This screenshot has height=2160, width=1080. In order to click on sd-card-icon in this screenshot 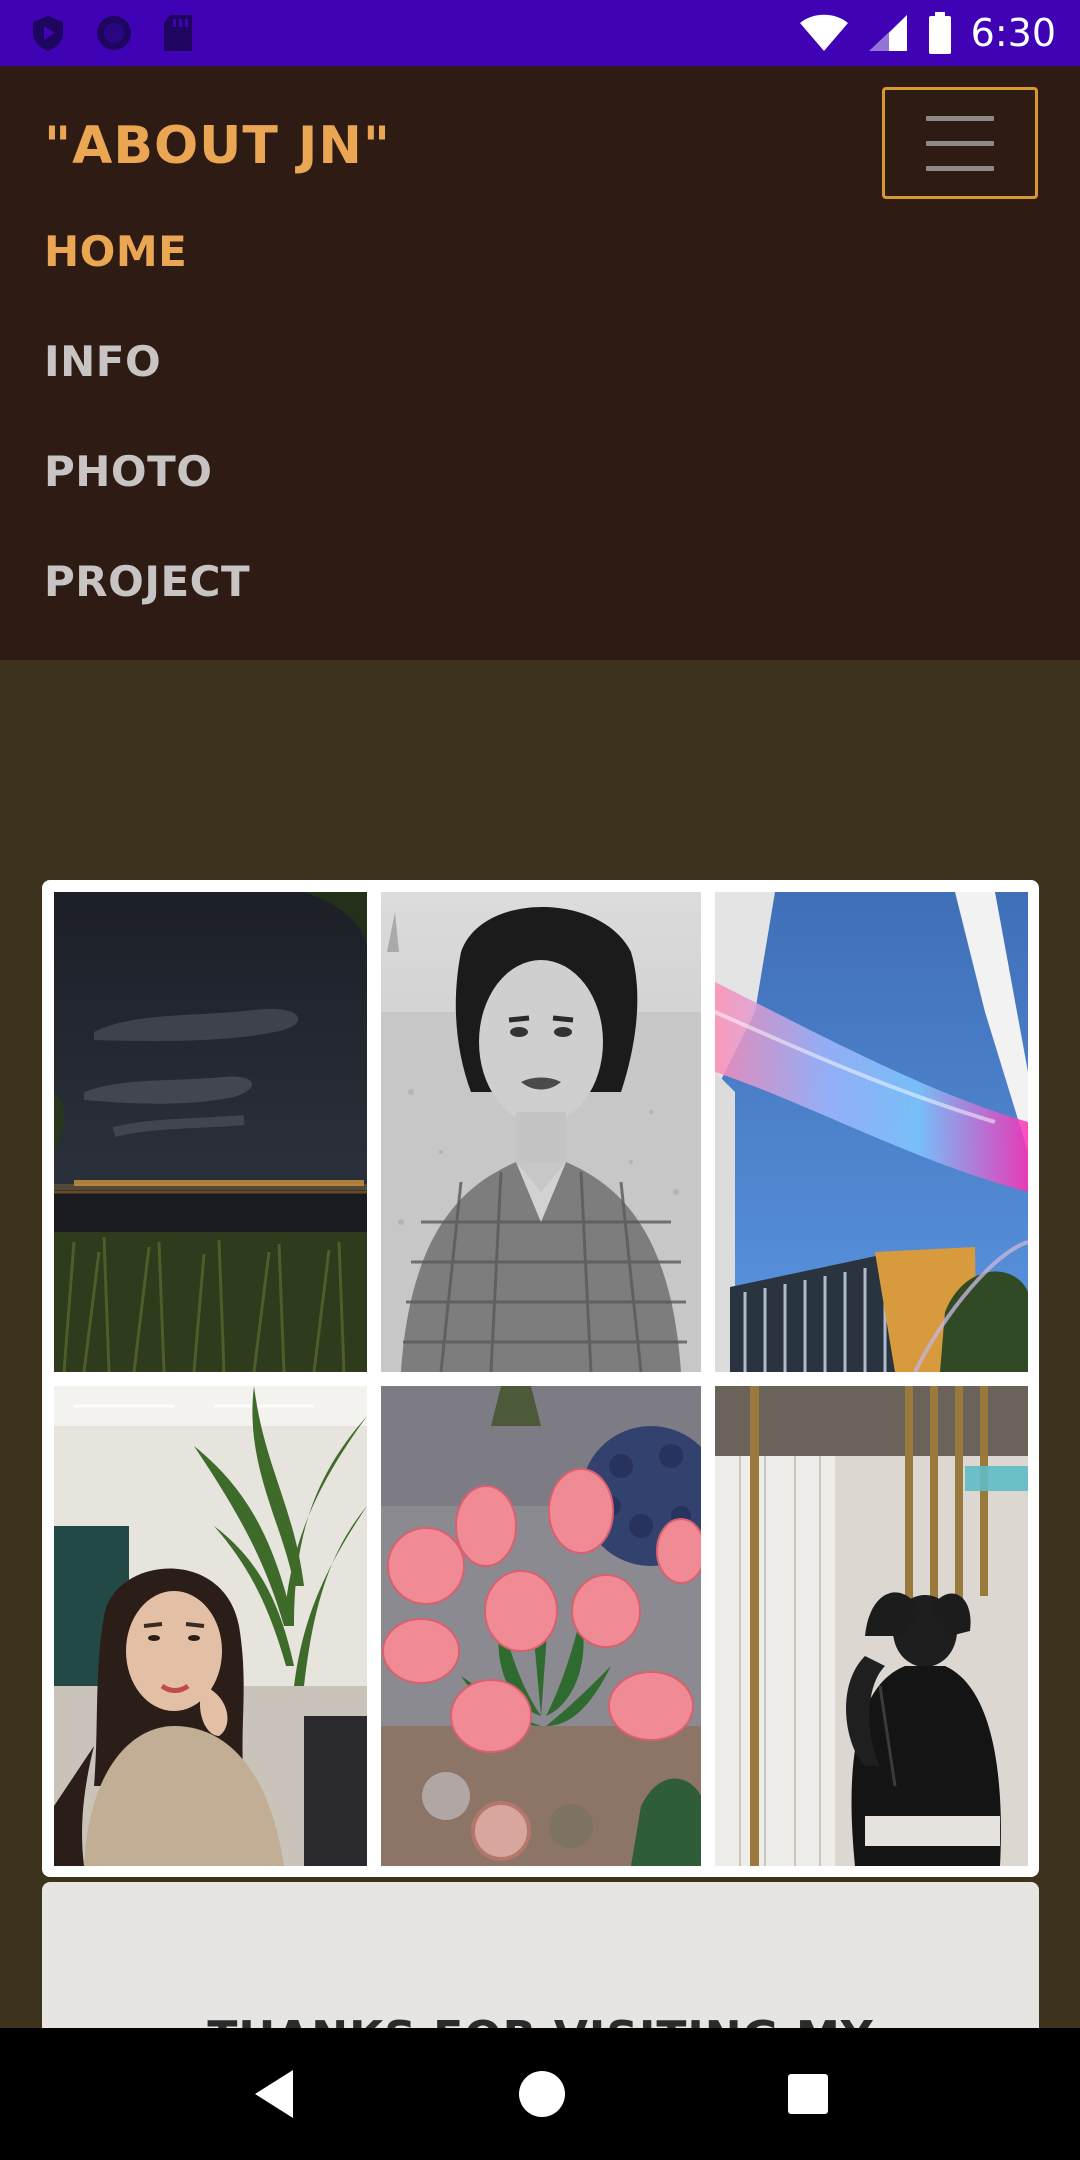, I will do `click(178, 33)`.